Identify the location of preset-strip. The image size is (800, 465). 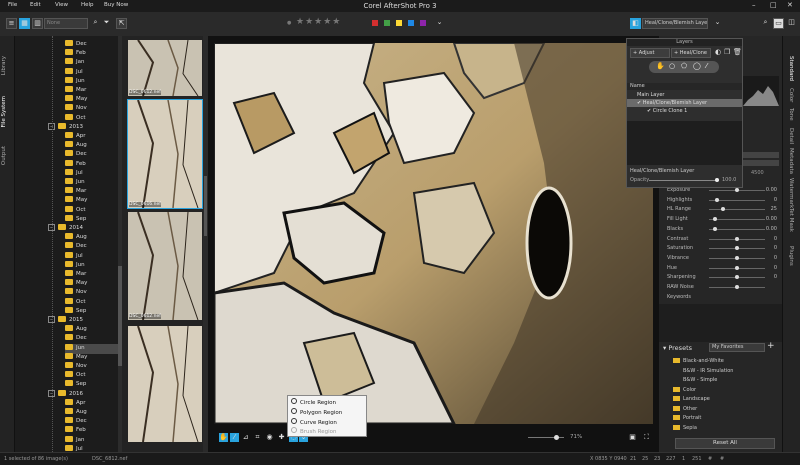
(761, 155).